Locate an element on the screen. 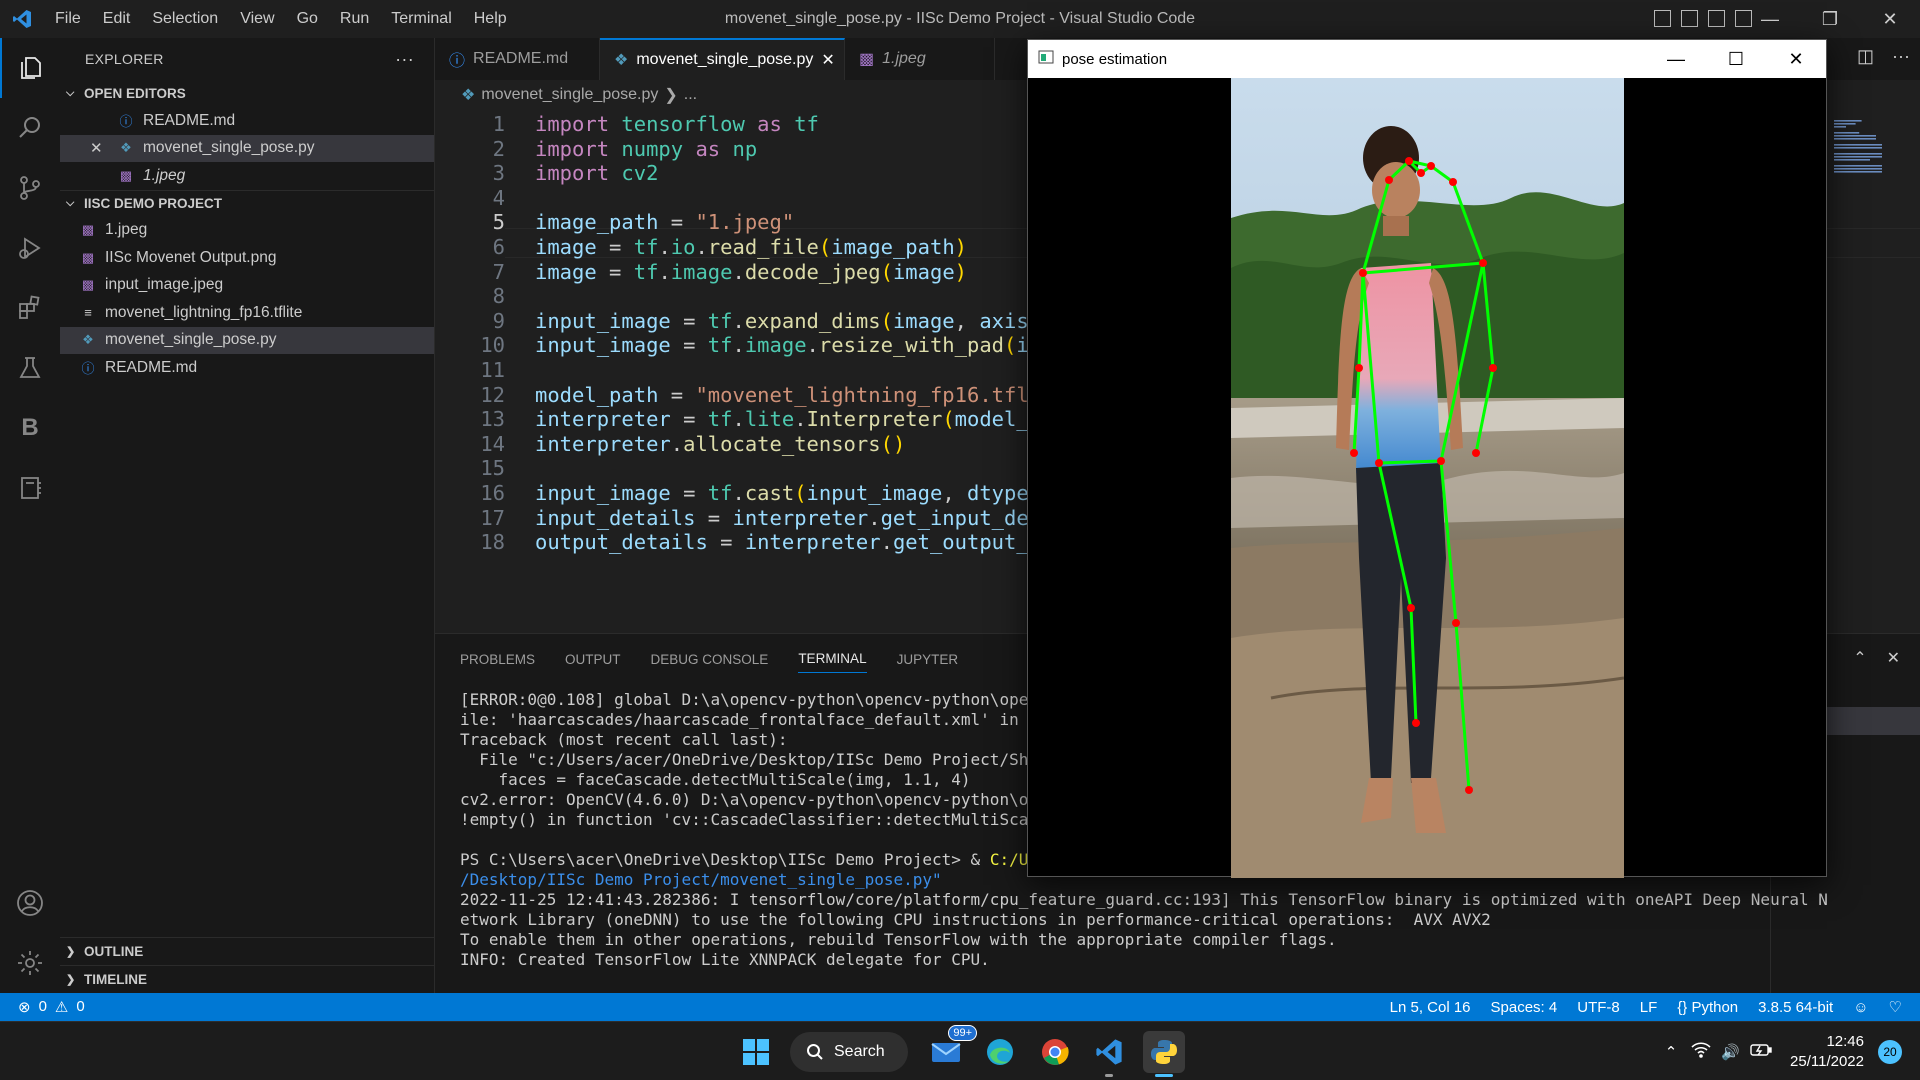  clock: 12:46 25/11/2022 is located at coordinates (1827, 1052).